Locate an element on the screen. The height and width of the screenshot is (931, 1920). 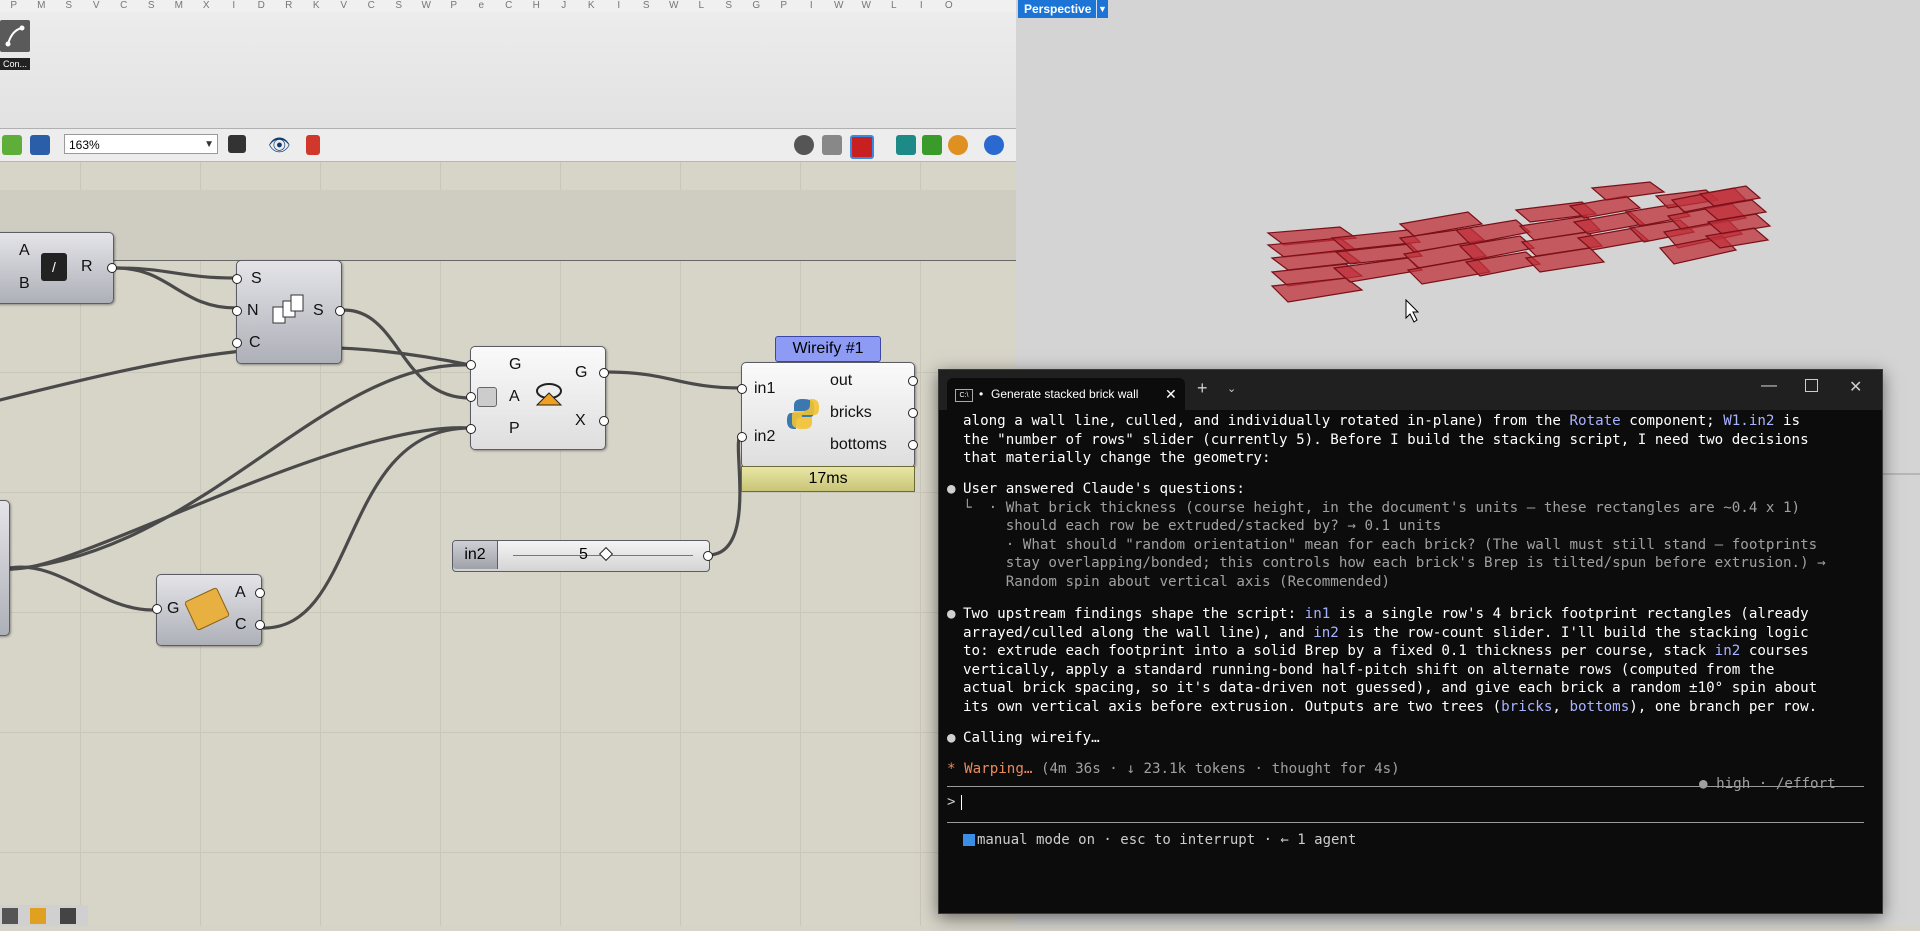
output-s-label: S is located at coordinates (318, 310).